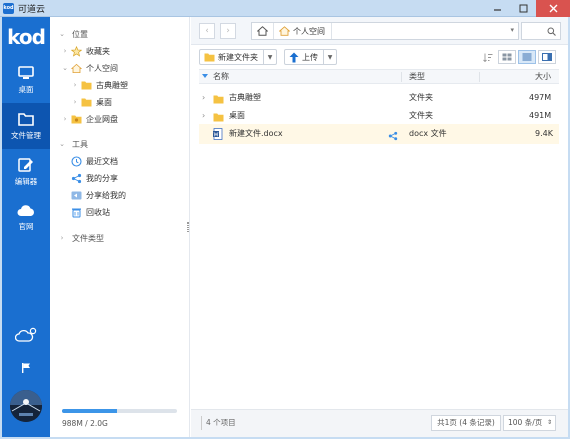 The image size is (570, 439). I want to click on maximize-button, so click(523, 8).